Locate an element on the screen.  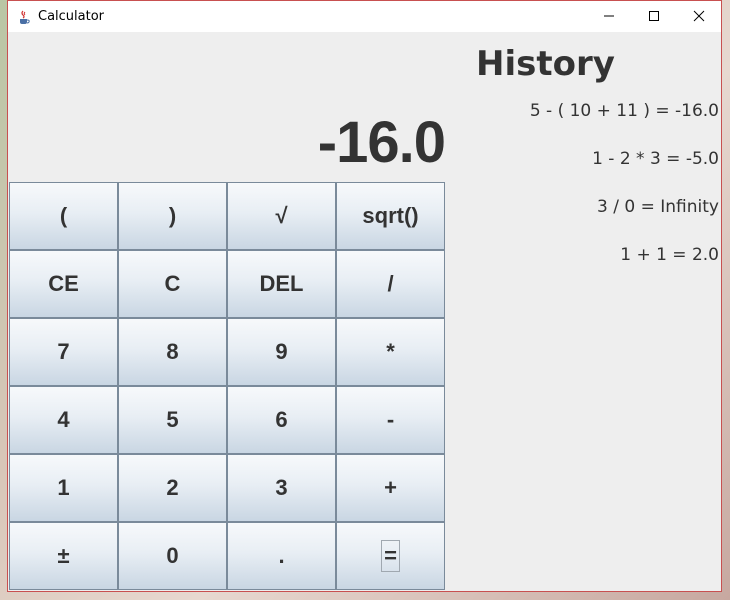
key-label: √ is located at coordinates (281, 215).